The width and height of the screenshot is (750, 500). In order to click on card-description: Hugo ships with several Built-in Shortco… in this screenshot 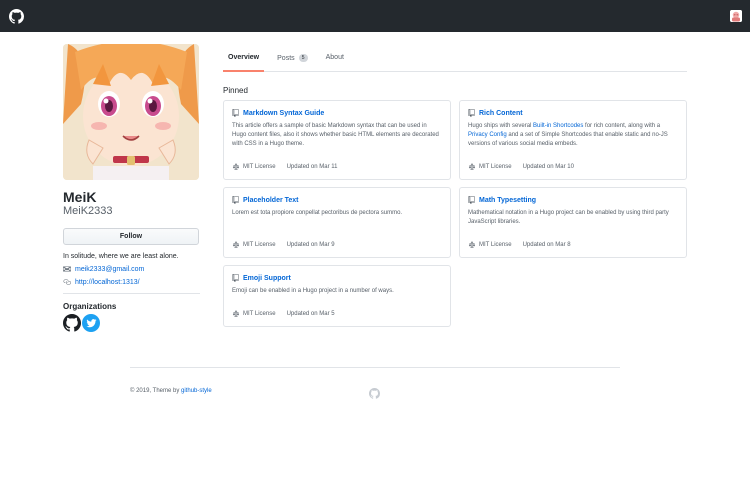, I will do `click(573, 135)`.